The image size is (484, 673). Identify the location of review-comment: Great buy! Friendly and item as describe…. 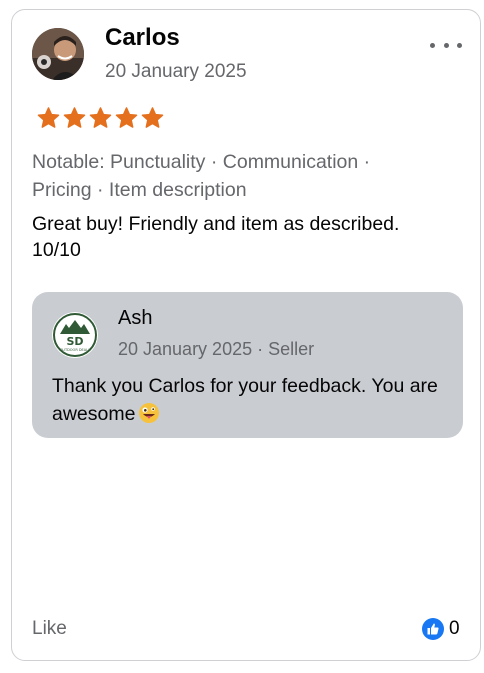
(216, 237).